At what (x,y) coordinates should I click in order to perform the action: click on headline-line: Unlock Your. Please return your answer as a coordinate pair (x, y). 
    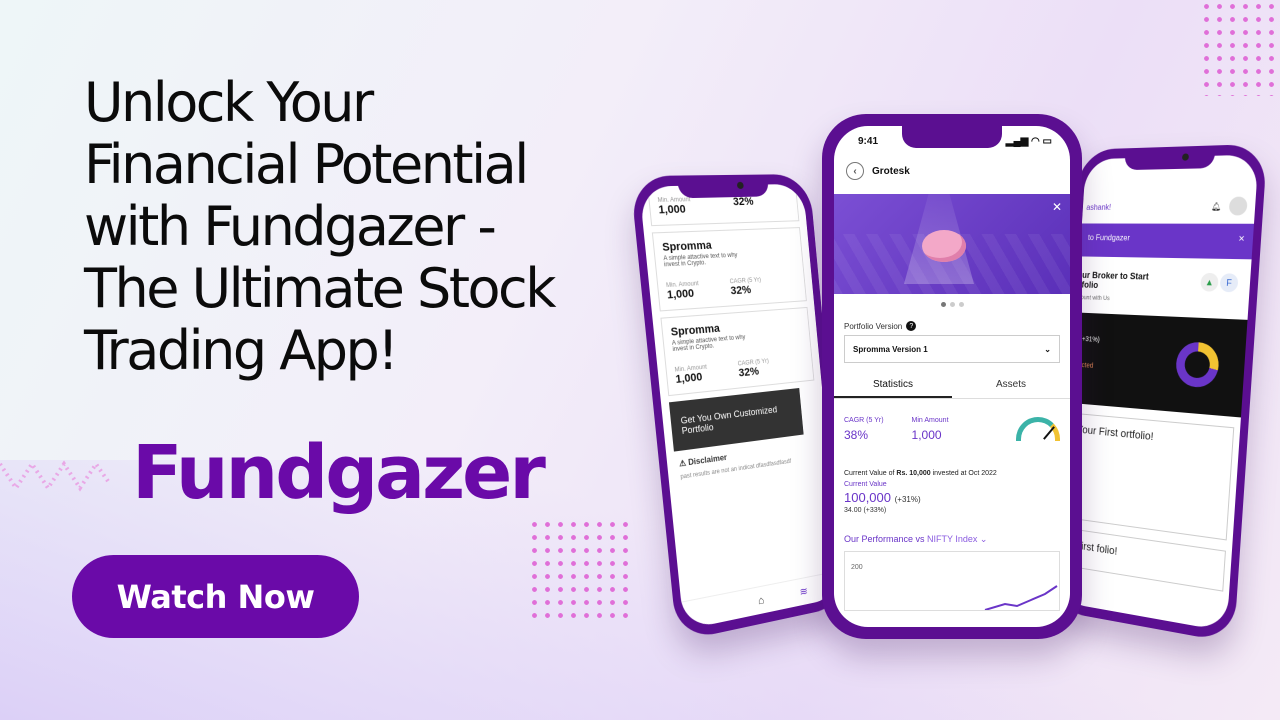
    Looking at the image, I should click on (364, 103).